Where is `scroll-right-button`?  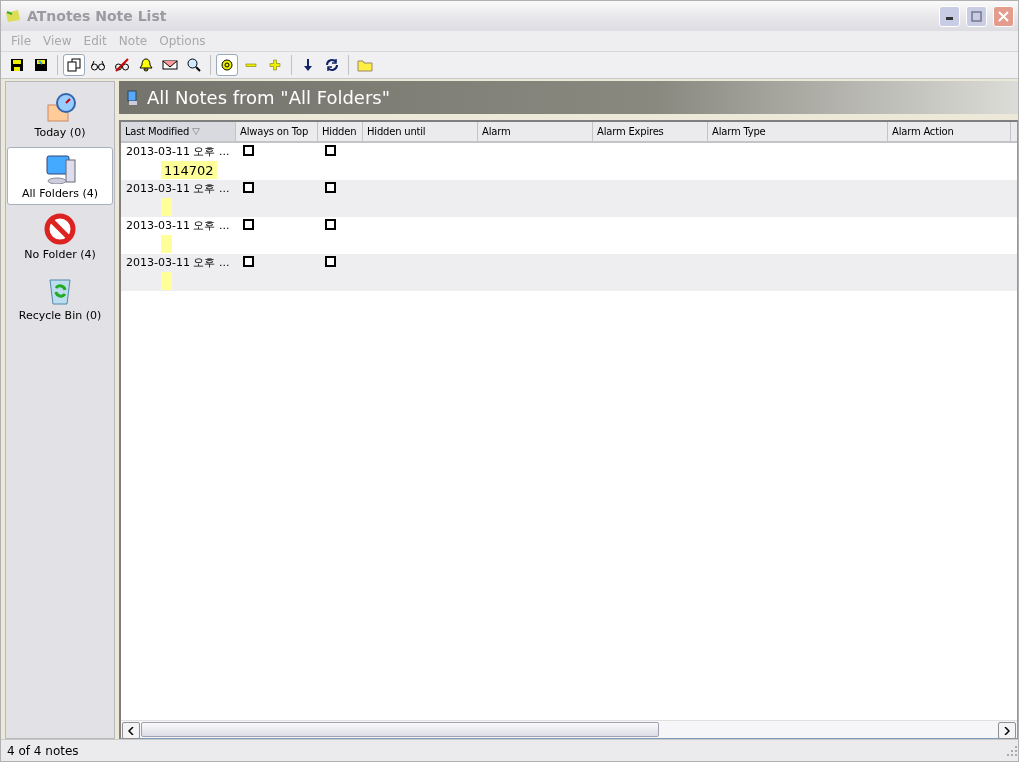
scroll-right-button is located at coordinates (1007, 730).